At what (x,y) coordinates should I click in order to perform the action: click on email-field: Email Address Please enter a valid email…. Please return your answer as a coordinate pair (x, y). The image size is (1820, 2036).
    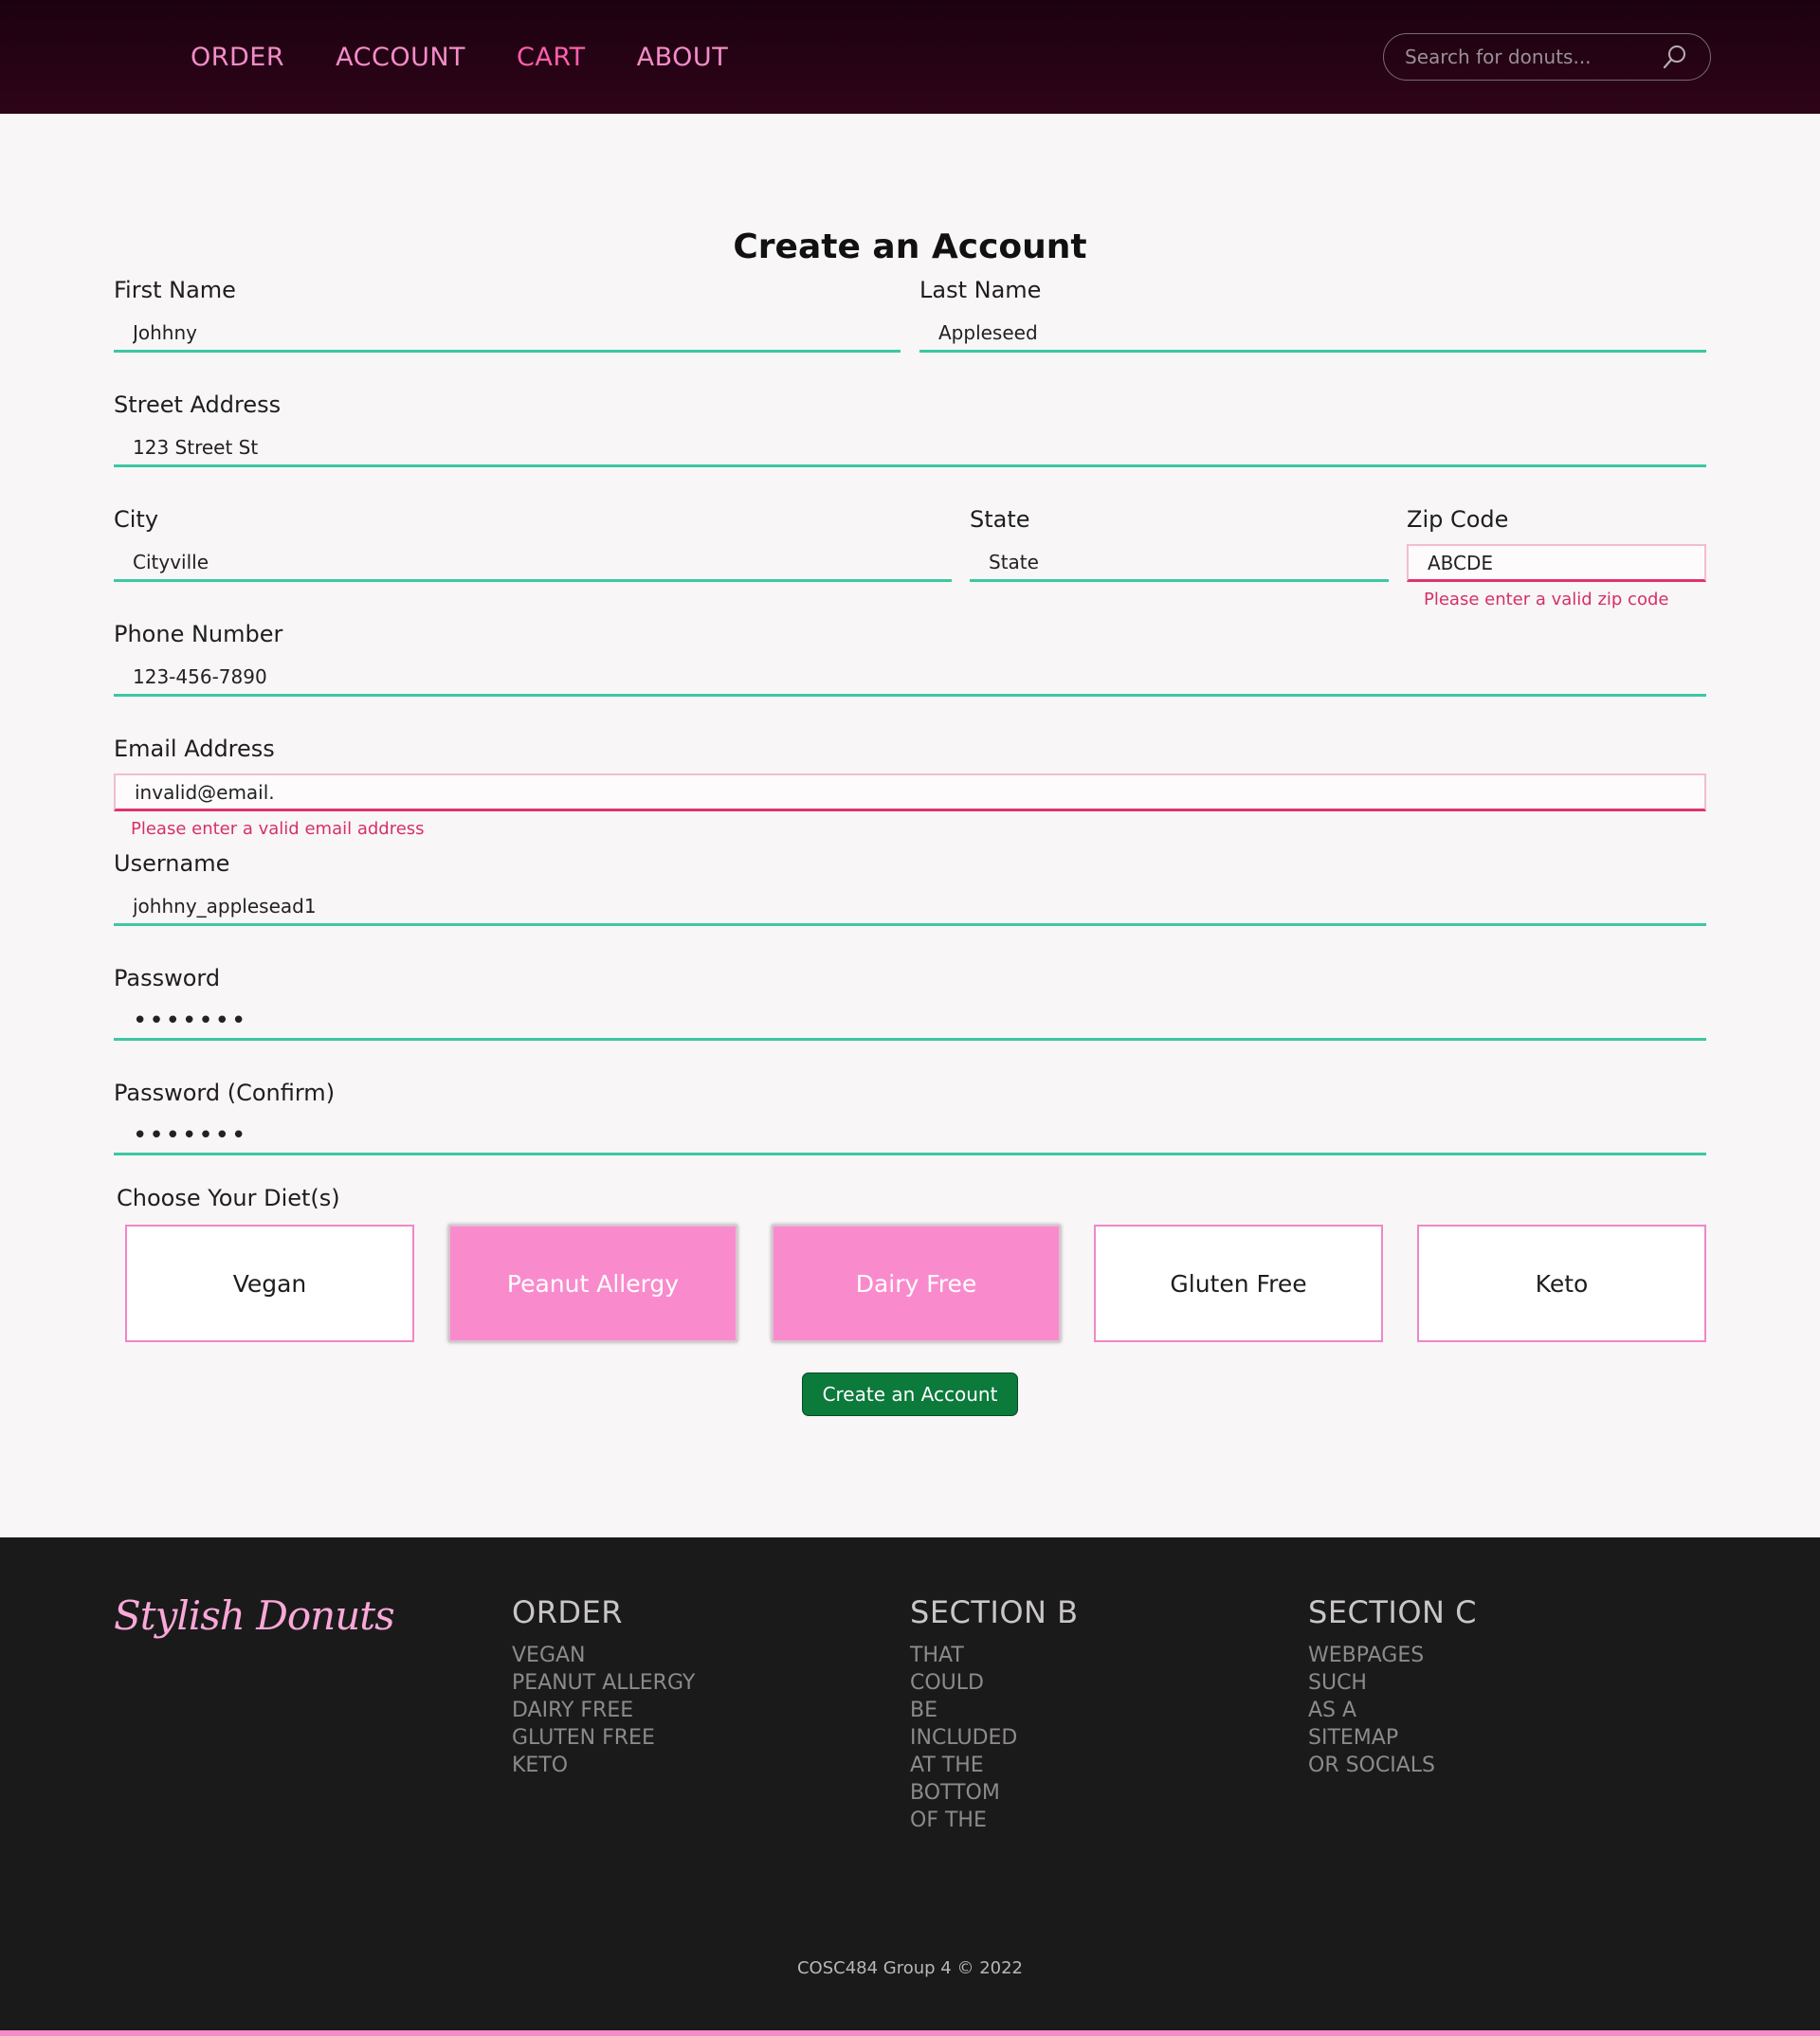
    Looking at the image, I should click on (910, 787).